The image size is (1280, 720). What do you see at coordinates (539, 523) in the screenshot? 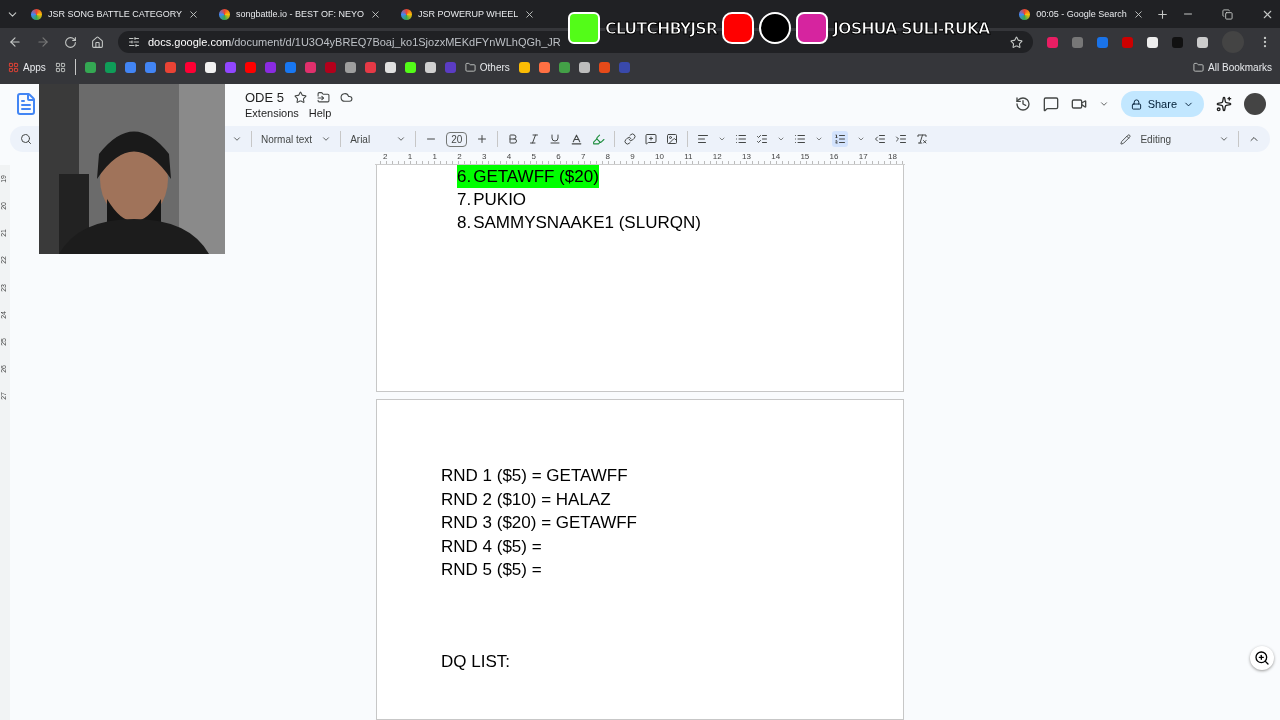
I see `document-text: RND 3 ($20) = GETAWFF` at bounding box center [539, 523].